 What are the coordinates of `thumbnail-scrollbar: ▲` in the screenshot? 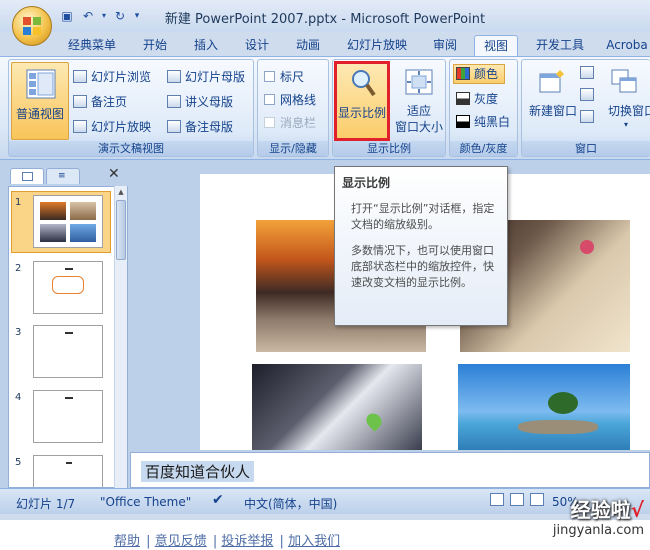 It's located at (120, 337).